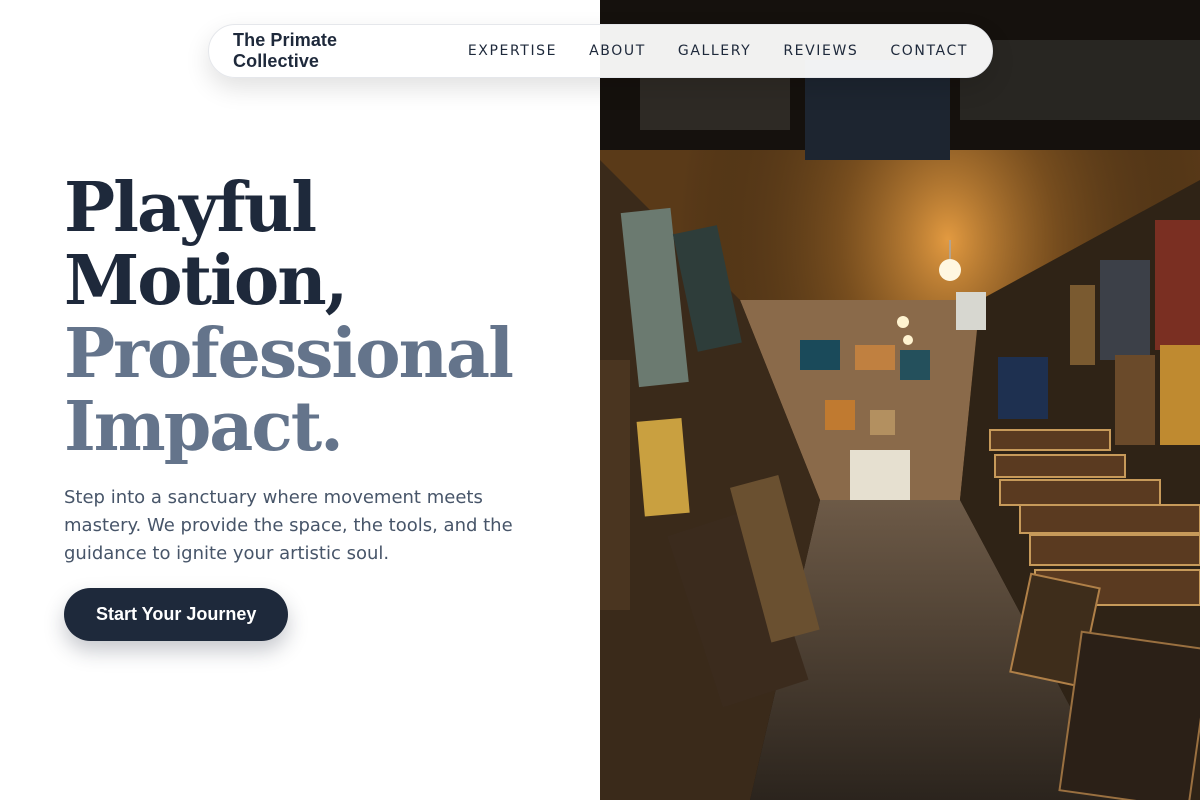 The width and height of the screenshot is (1200, 800). I want to click on headline-line-1: Playful, so click(190, 208).